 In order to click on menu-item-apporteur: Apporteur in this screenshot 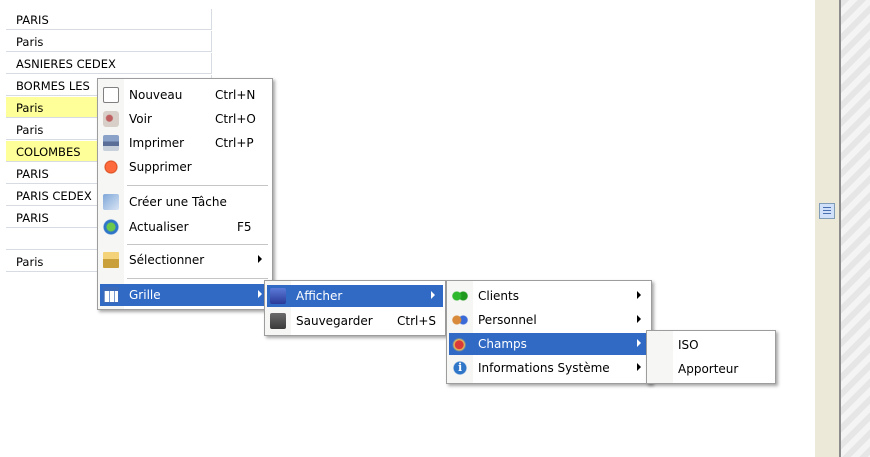, I will do `click(711, 369)`.